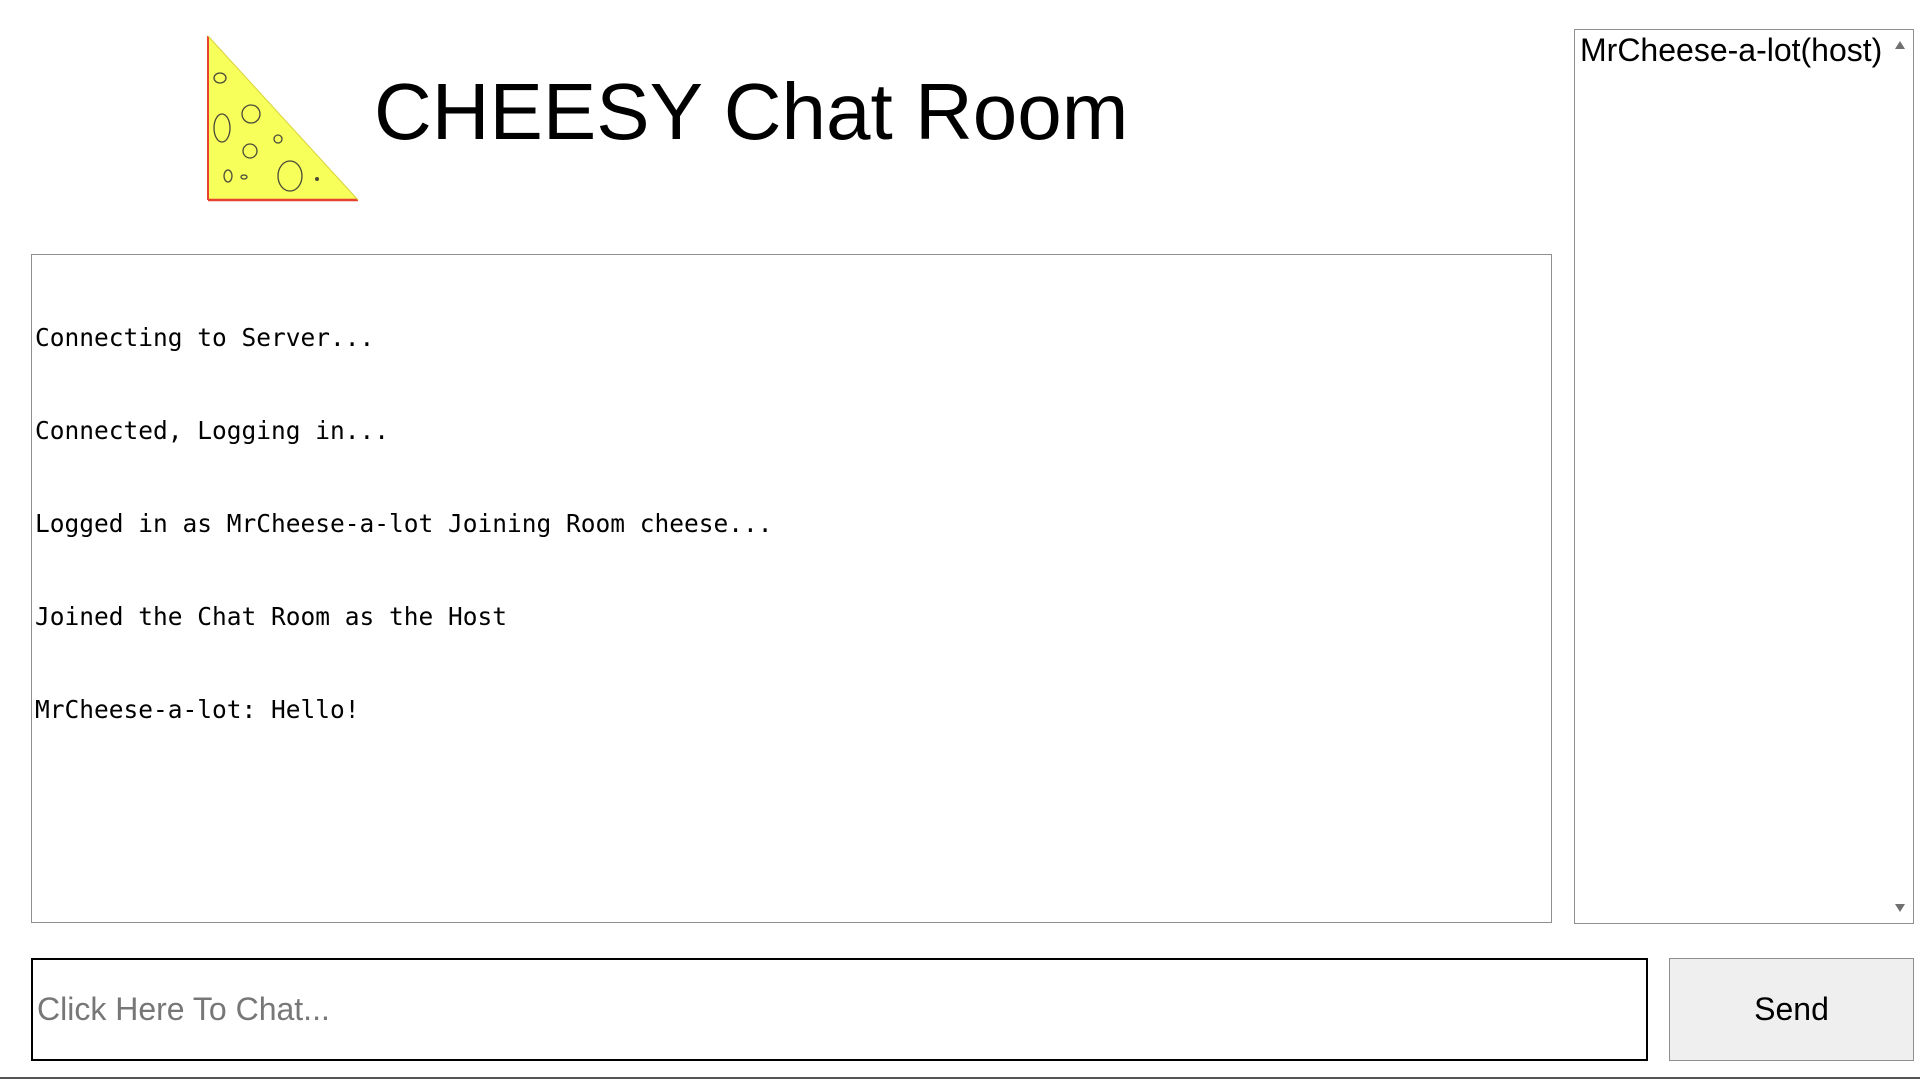  Describe the element at coordinates (283, 118) in the screenshot. I see `cheese-wedge-icon` at that location.